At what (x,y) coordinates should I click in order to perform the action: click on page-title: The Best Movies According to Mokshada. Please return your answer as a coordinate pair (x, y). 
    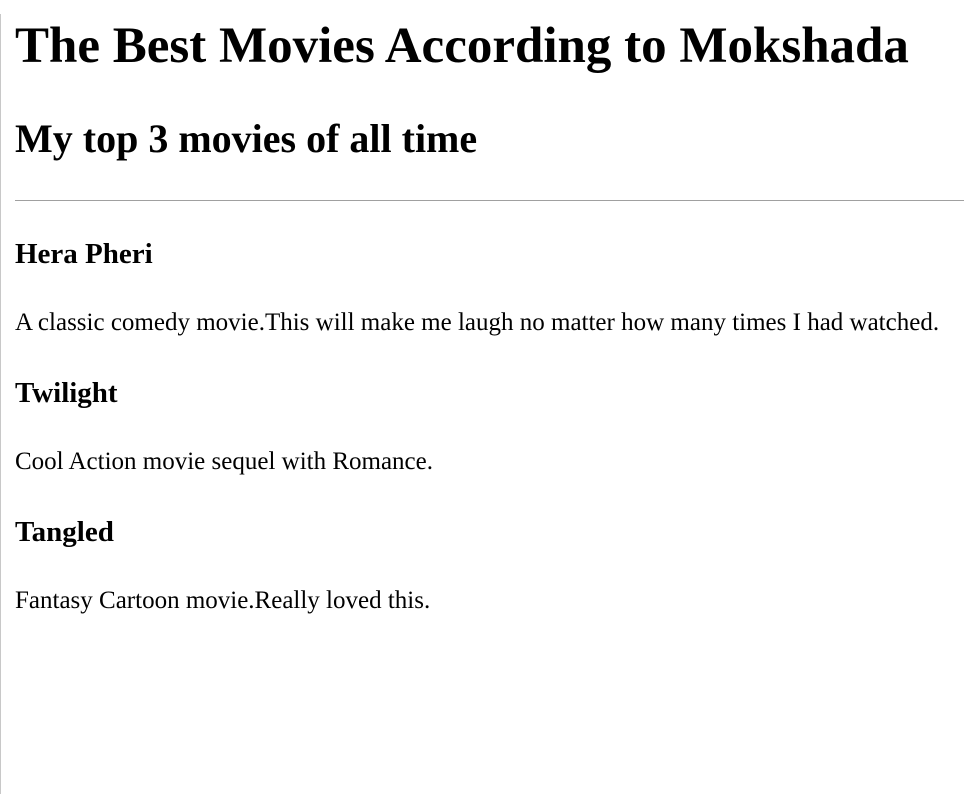
    Looking at the image, I should click on (462, 46).